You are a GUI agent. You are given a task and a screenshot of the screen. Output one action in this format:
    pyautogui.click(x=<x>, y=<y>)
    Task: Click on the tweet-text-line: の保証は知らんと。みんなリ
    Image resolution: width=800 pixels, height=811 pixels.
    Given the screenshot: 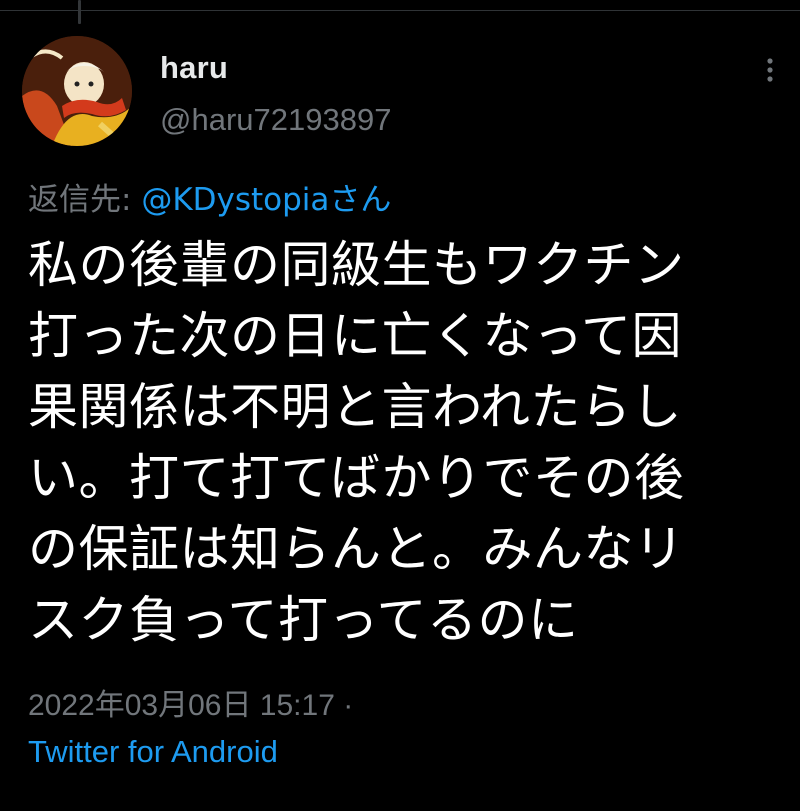 What is the action you would take?
    pyautogui.click(x=356, y=549)
    